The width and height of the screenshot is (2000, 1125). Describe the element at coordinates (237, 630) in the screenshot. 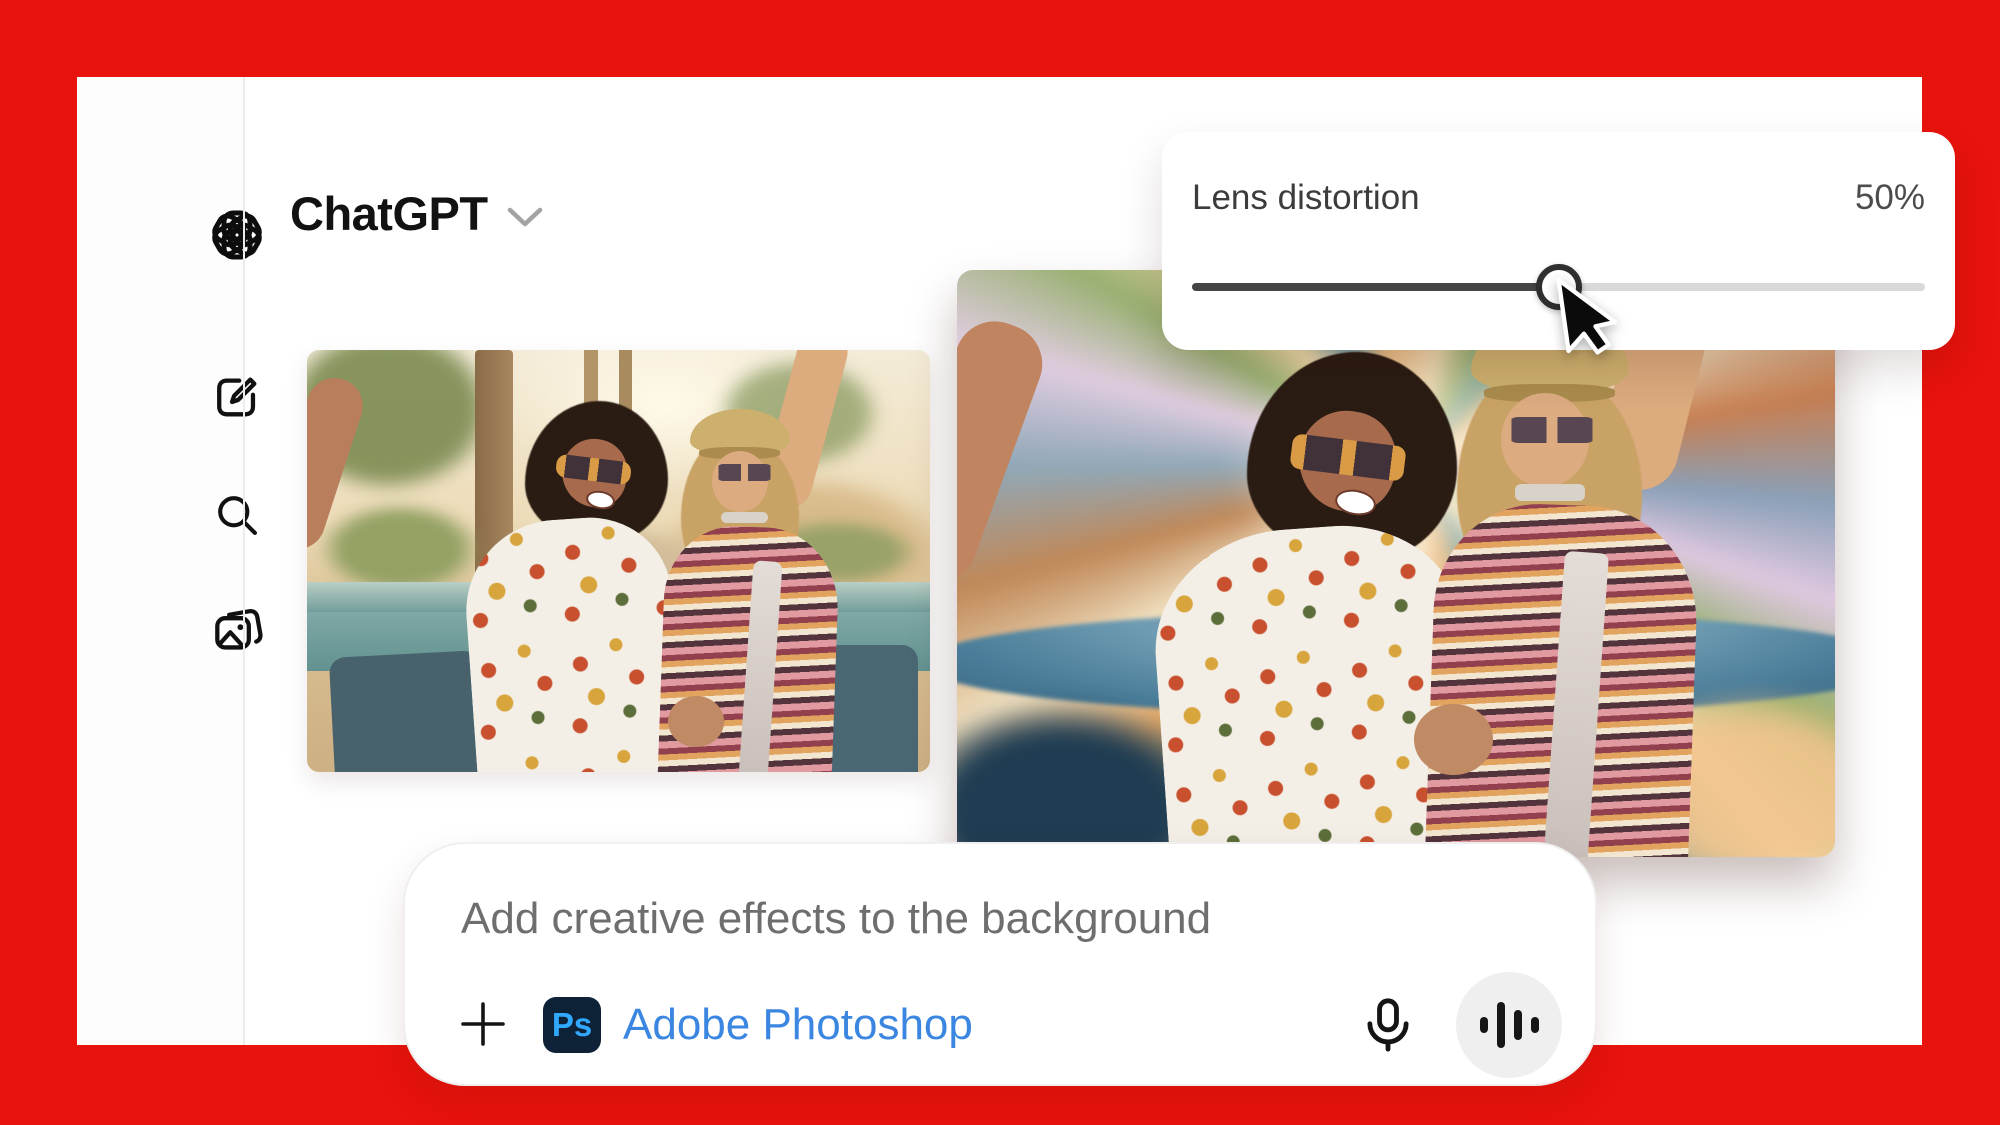

I see `library-icon` at that location.